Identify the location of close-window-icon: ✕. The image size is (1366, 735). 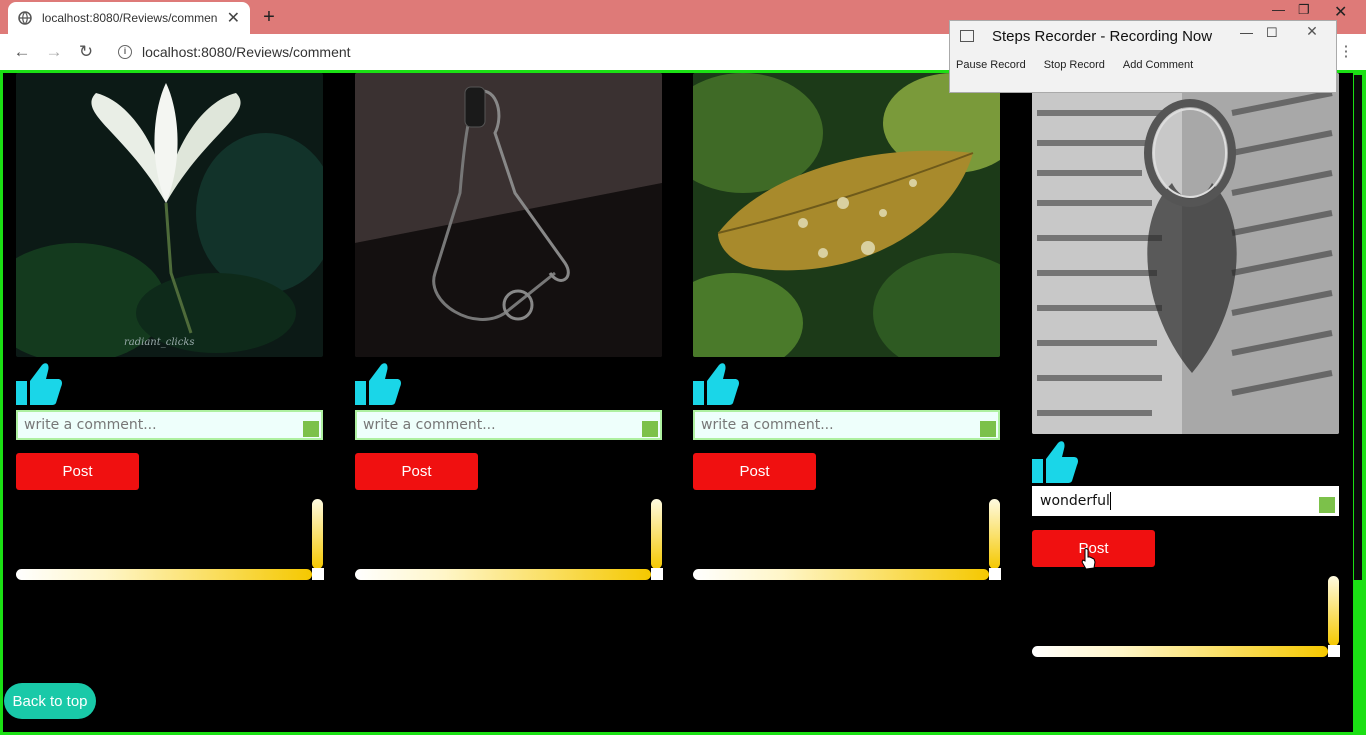
(1340, 12).